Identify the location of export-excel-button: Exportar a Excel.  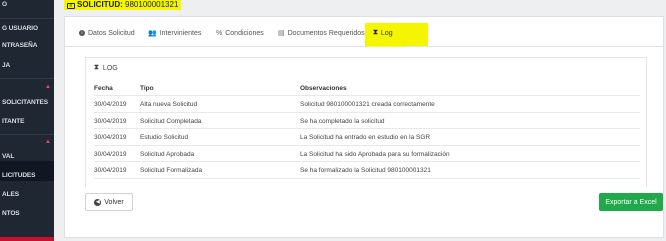
(631, 202).